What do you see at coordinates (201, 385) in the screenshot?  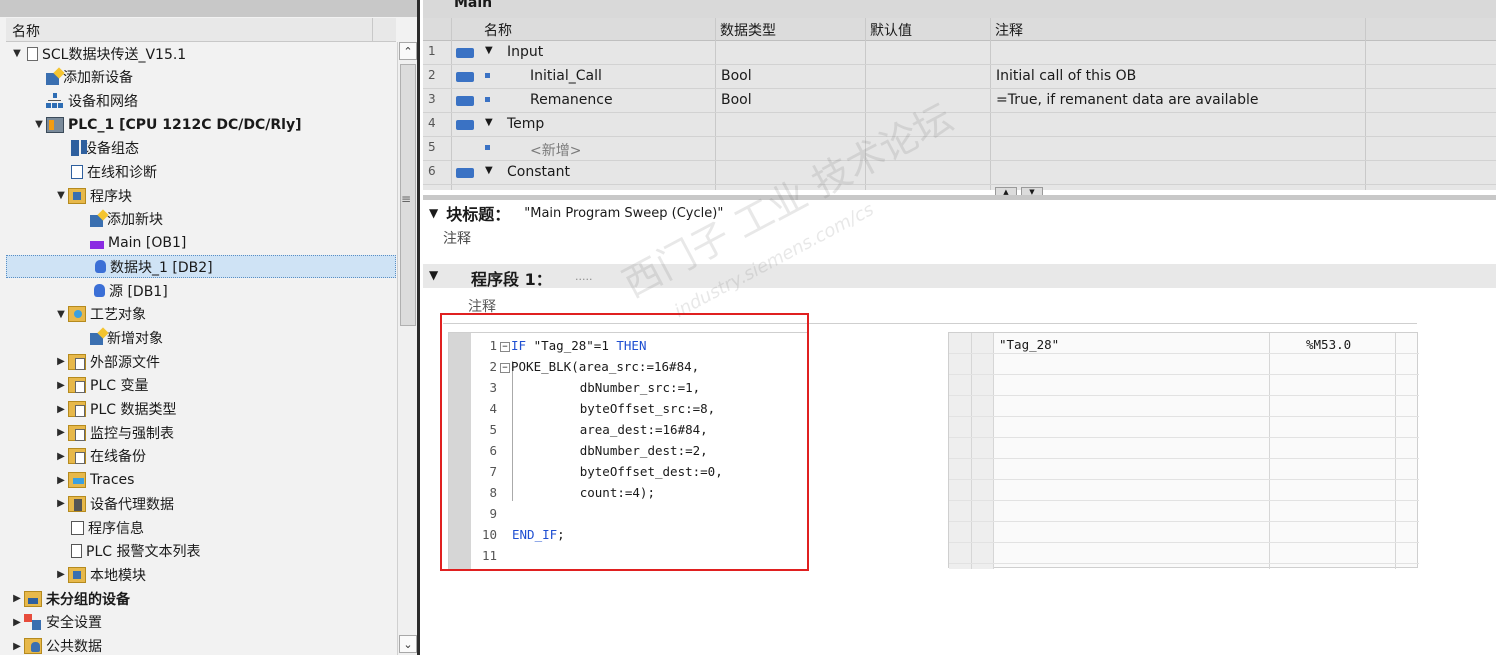 I see `tree-item: ▶ PLC 变量` at bounding box center [201, 385].